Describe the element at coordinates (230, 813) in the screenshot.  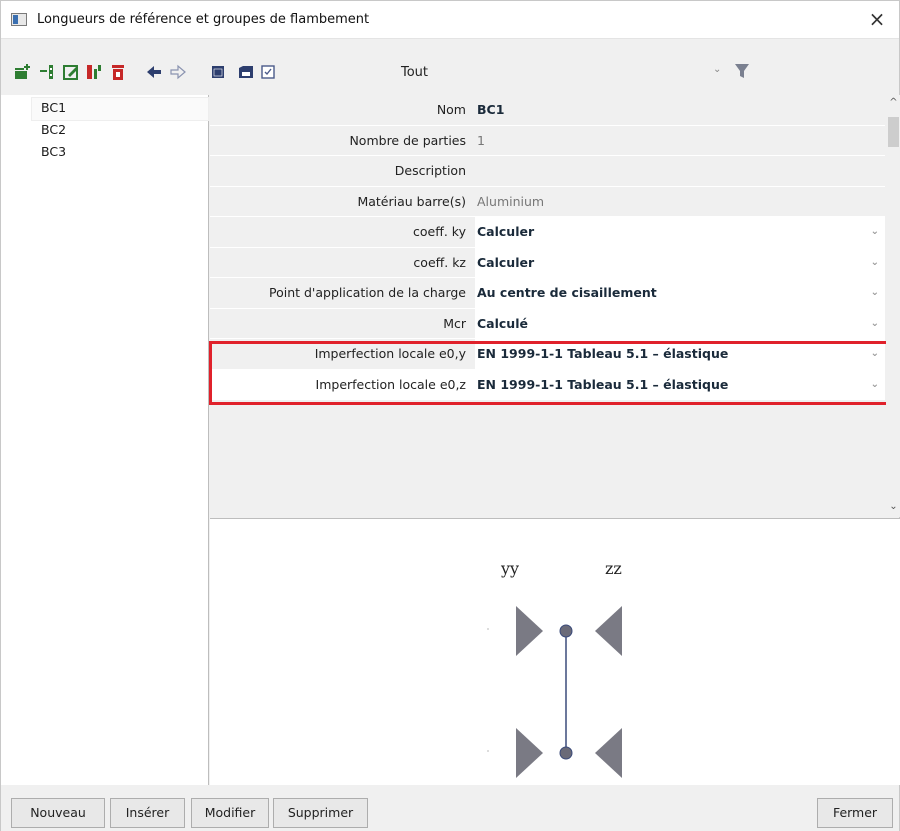
I see `modify-button: Modifier` at that location.